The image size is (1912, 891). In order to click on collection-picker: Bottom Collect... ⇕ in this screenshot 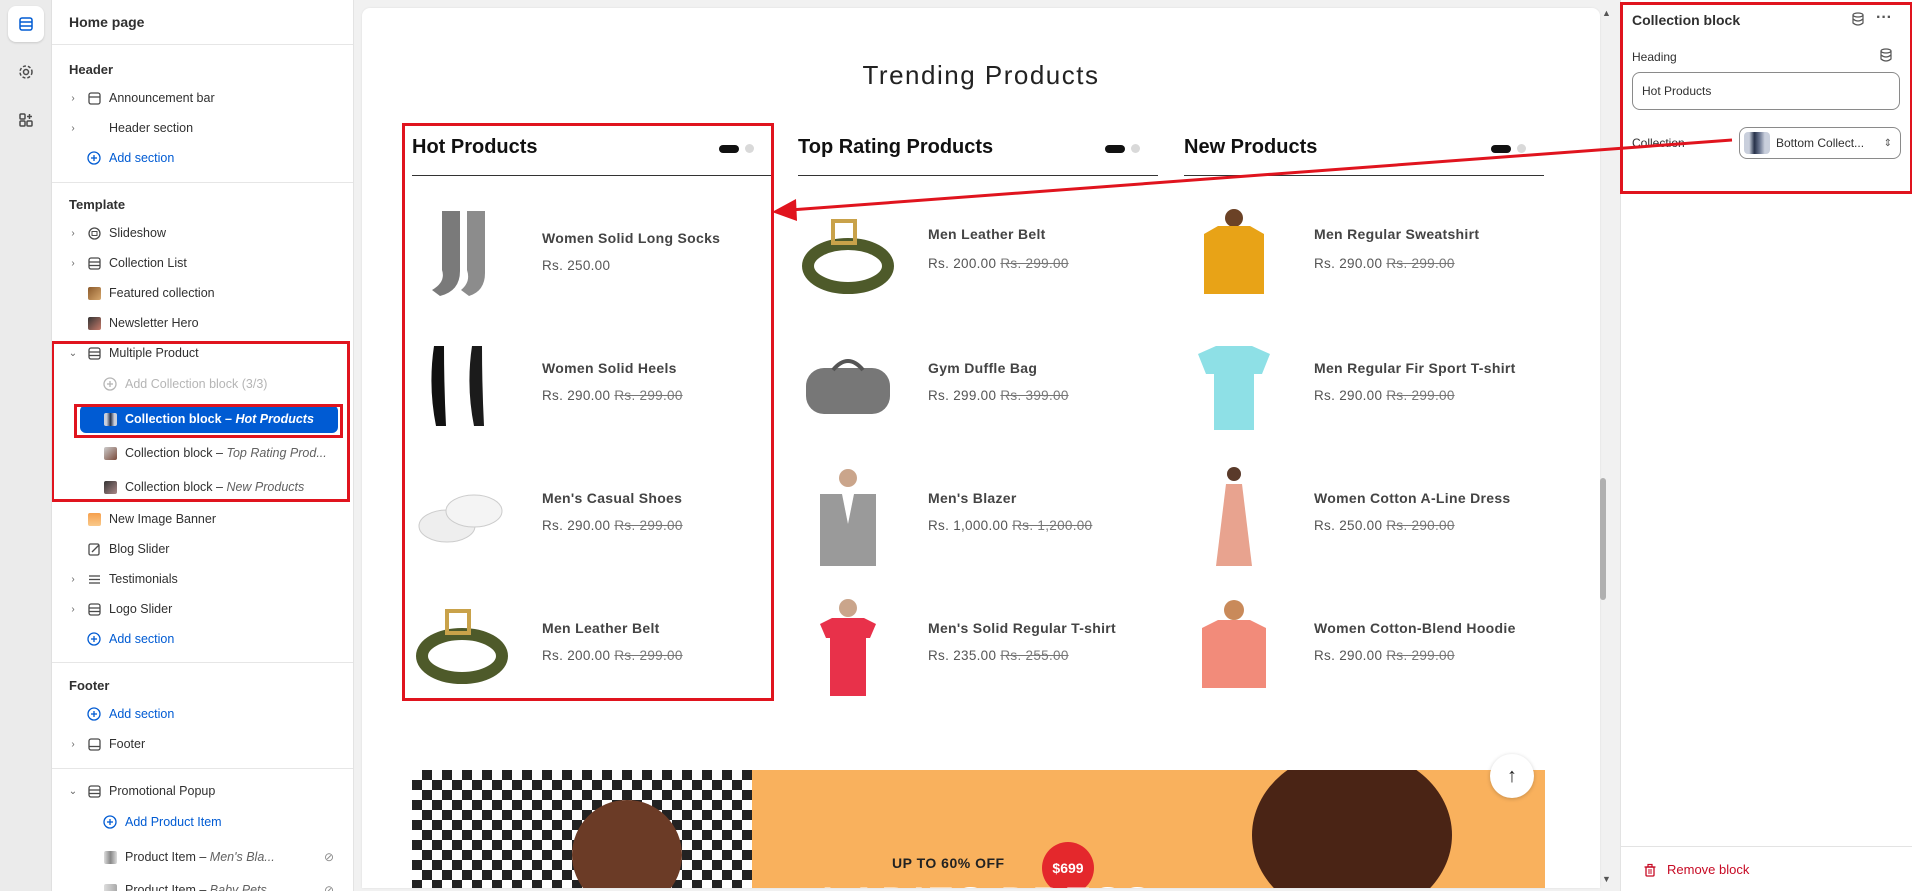, I will do `click(1820, 143)`.